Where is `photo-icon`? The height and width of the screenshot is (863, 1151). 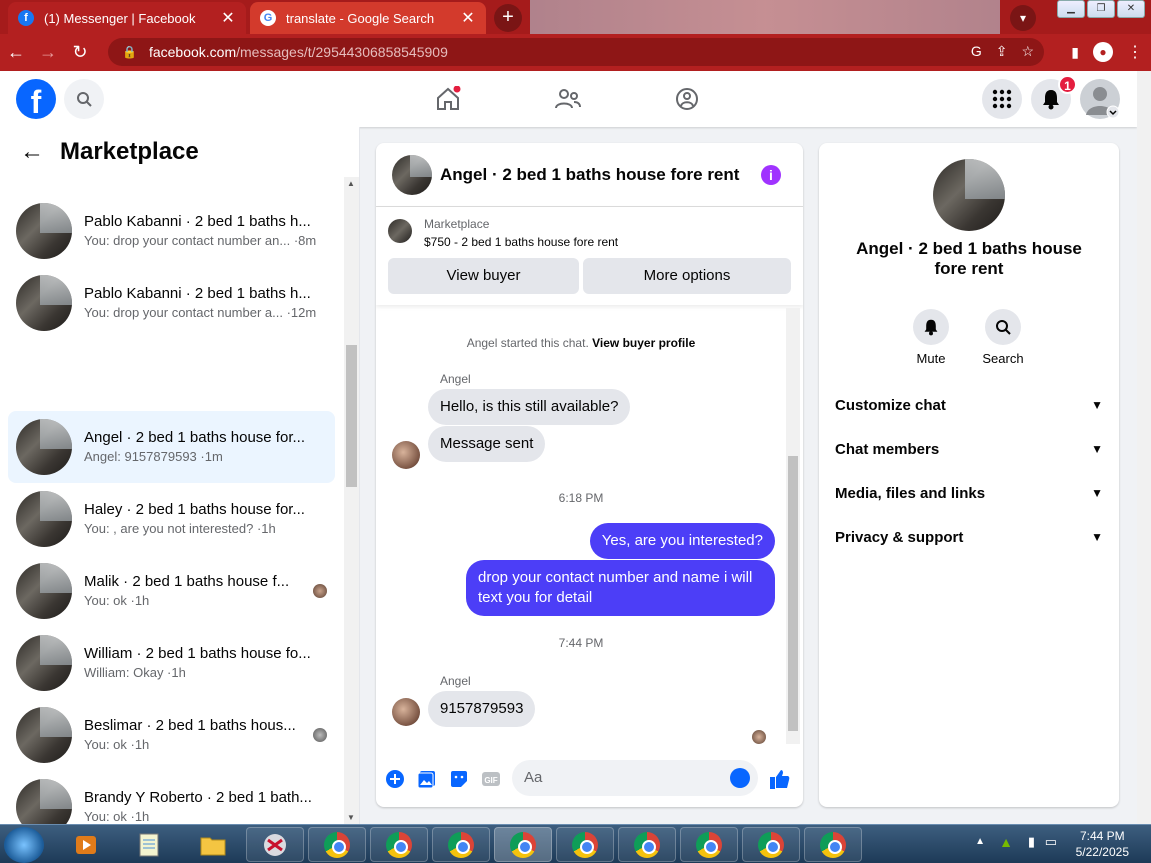
photo-icon is located at coordinates (427, 779).